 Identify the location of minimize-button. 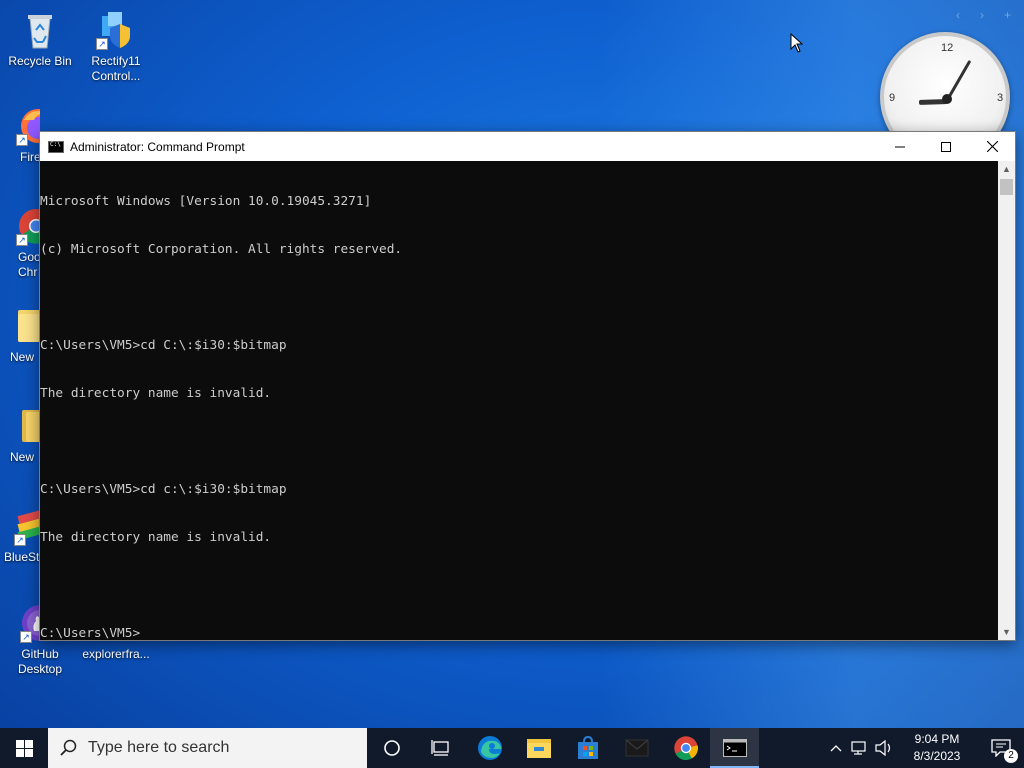
(900, 146).